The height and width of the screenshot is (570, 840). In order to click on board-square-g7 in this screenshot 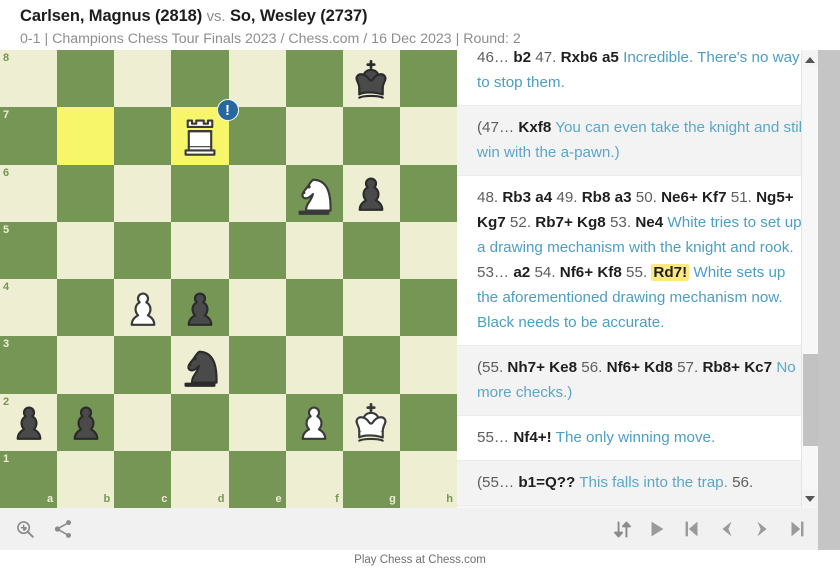, I will do `click(371, 136)`.